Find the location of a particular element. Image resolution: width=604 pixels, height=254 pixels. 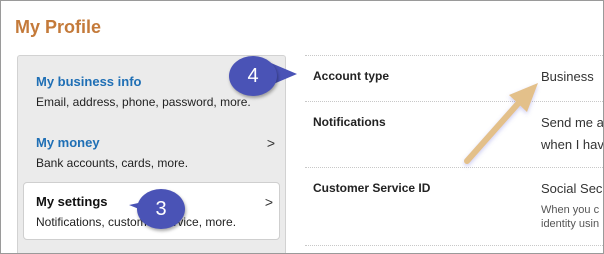

step-callout-4: 4 is located at coordinates (253, 76).